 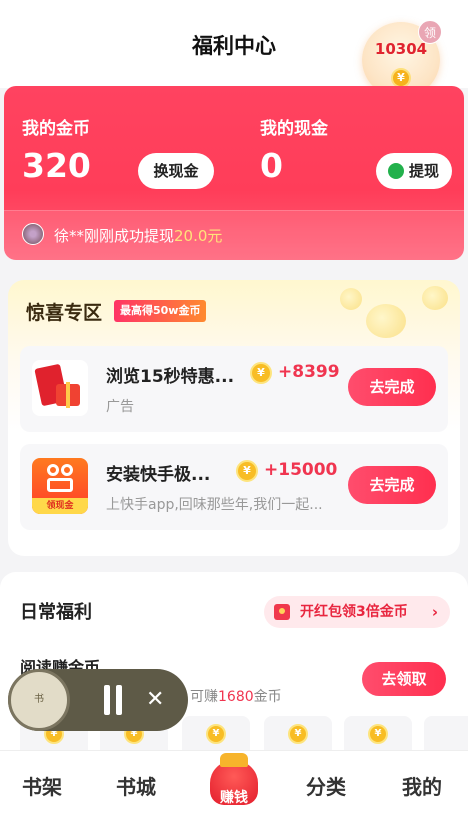 I want to click on my-coins-label: 我的金币, so click(x=56, y=129).